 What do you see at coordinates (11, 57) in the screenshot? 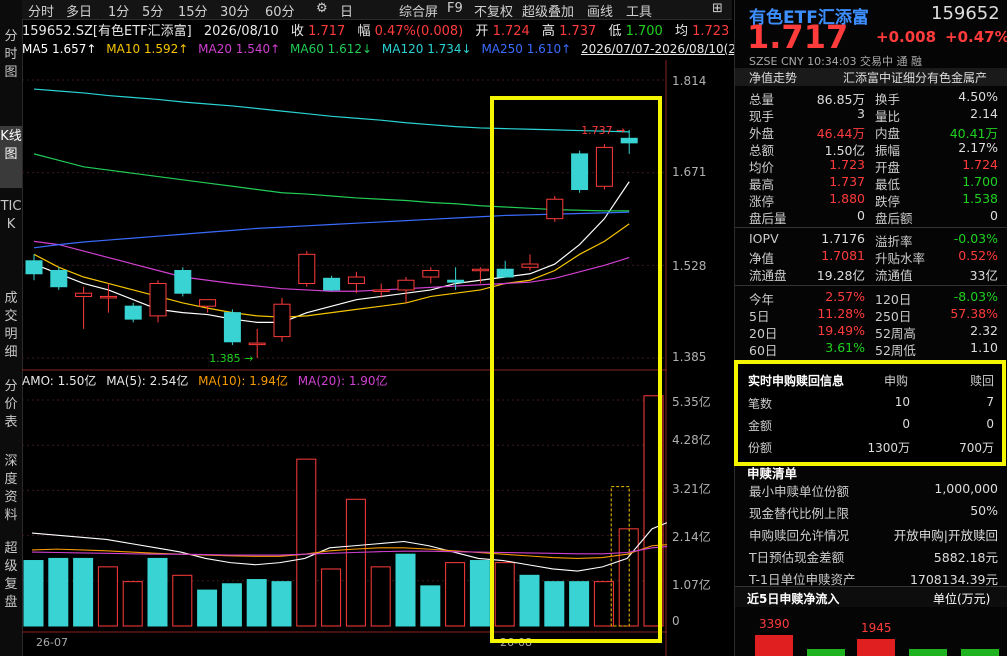
I see `sidebar-tab-0: 分时图` at bounding box center [11, 57].